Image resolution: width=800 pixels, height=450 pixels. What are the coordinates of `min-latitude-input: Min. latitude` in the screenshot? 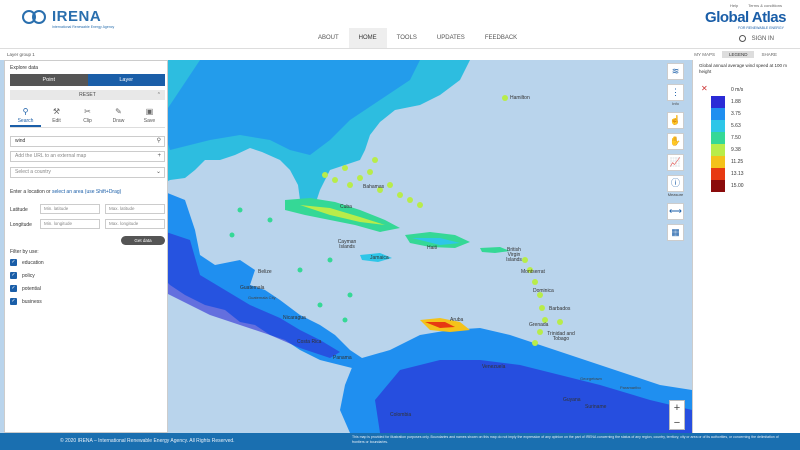 It's located at (70, 209).